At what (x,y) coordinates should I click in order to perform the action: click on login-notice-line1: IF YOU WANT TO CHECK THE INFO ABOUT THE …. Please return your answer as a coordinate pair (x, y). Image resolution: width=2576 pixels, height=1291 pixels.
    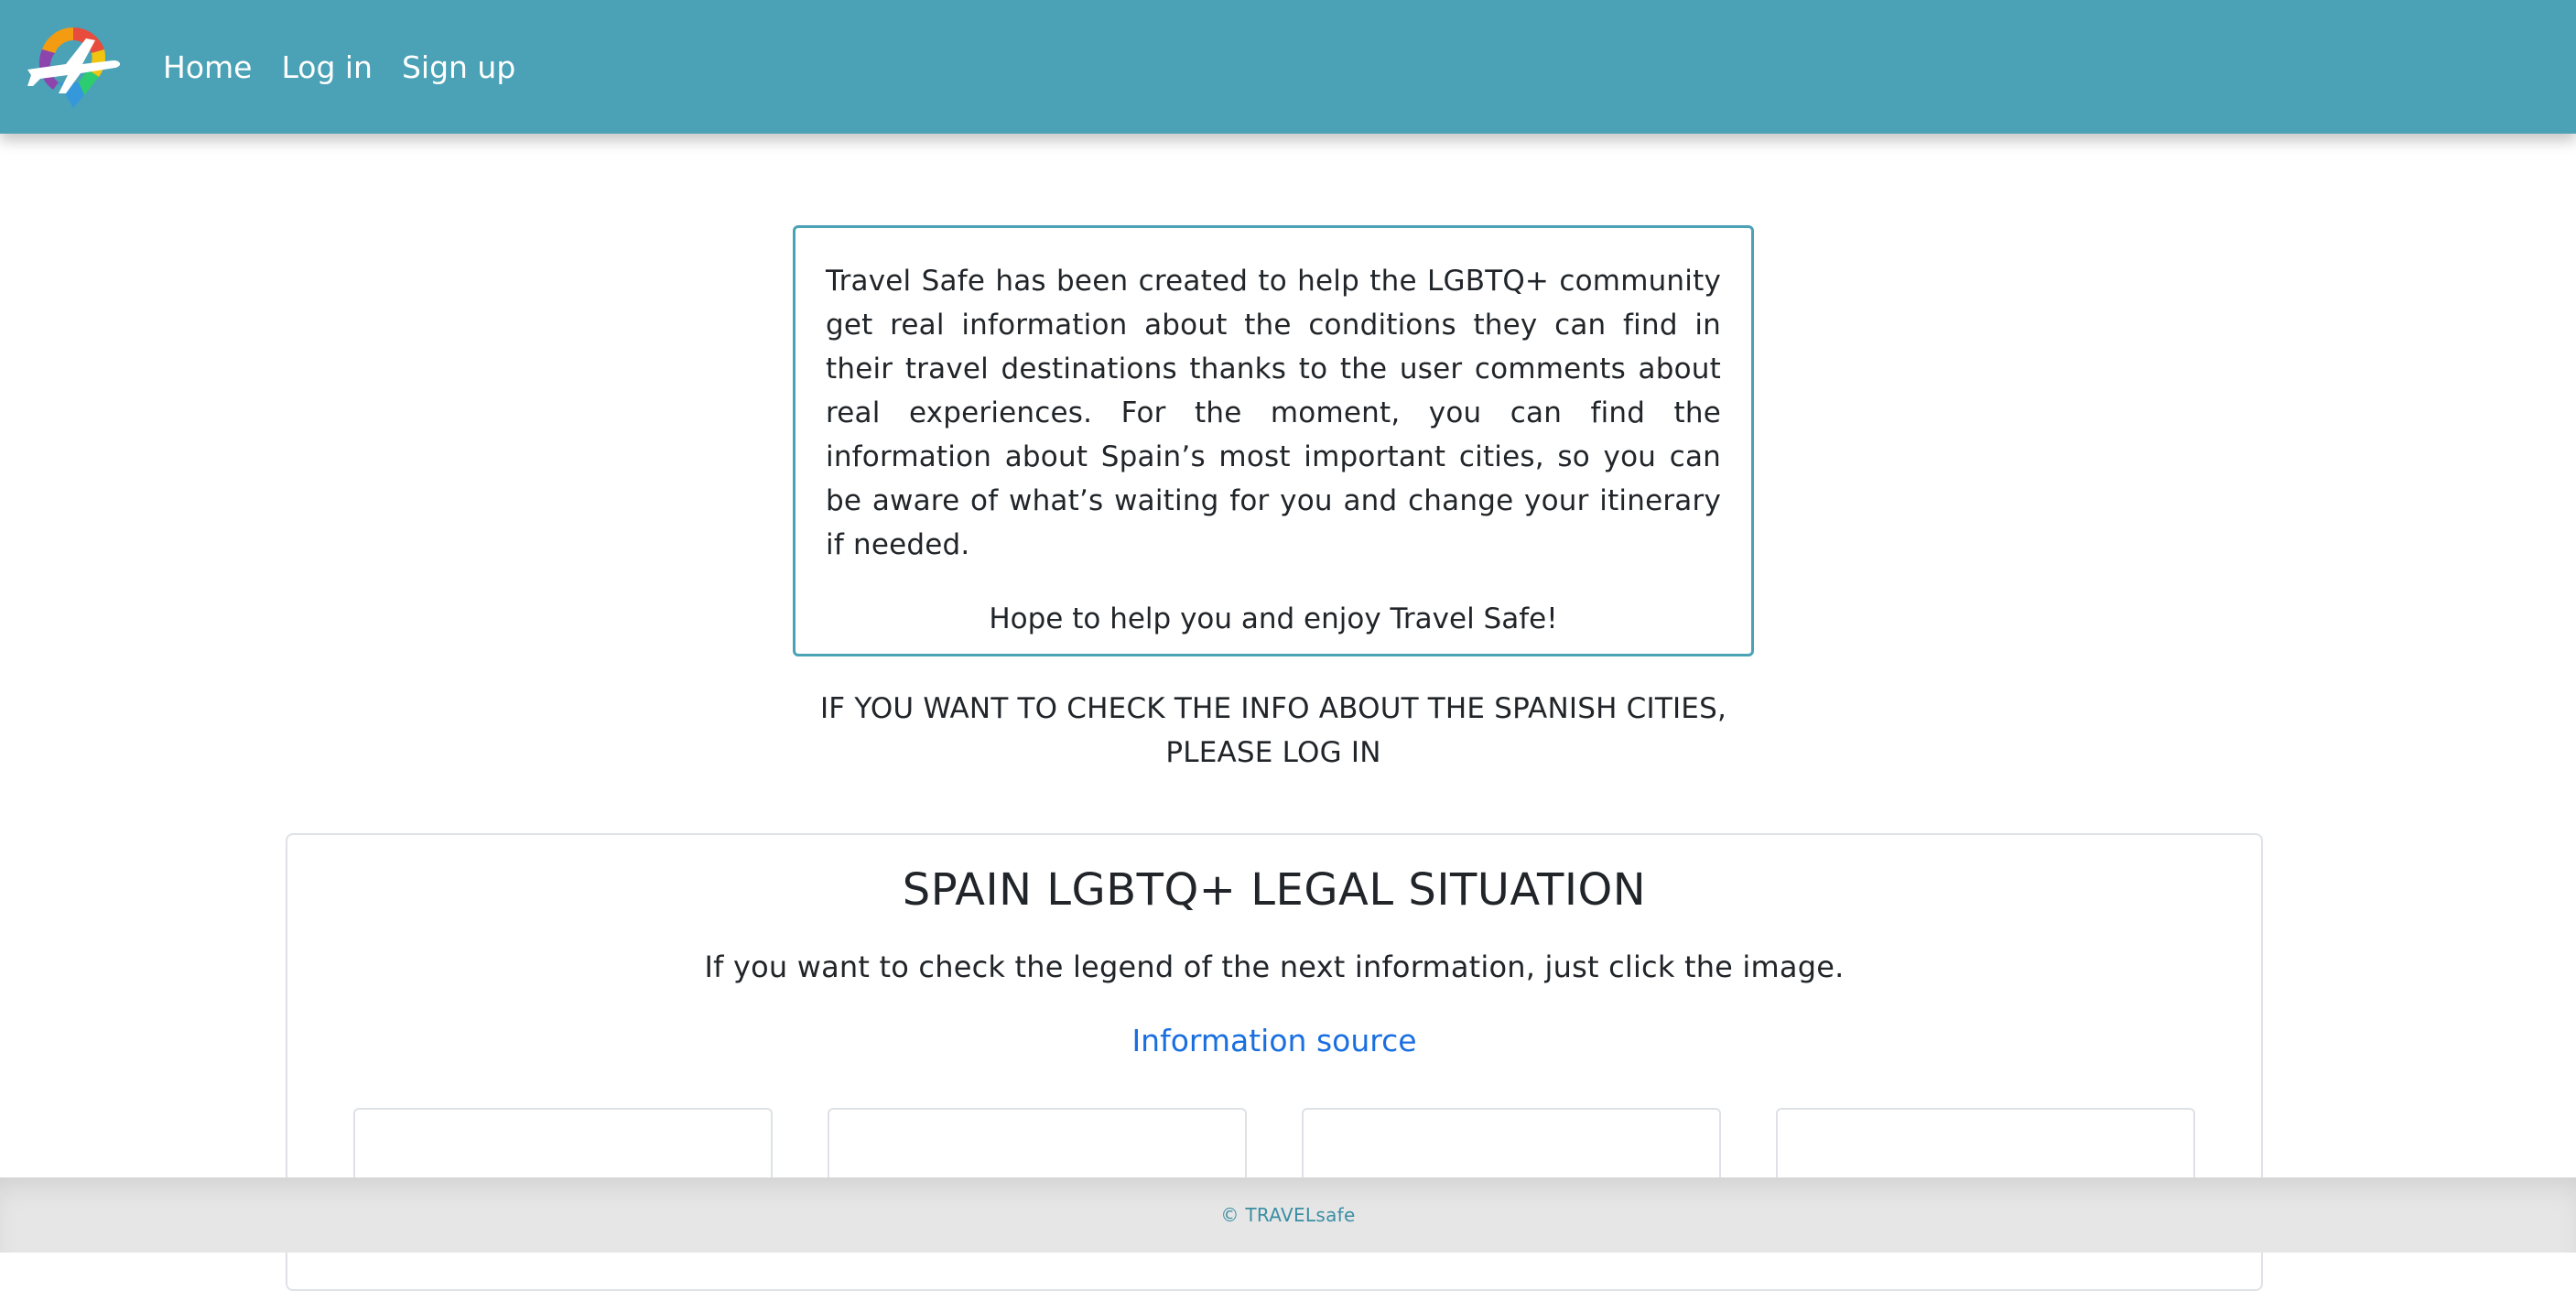
    Looking at the image, I should click on (1273, 709).